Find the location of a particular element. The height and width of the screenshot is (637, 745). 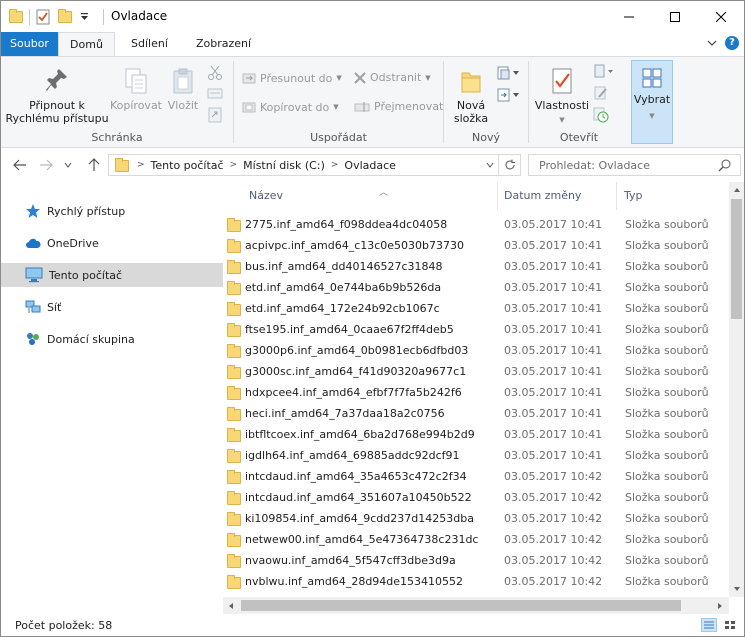

copy-path-icon is located at coordinates (215, 94).